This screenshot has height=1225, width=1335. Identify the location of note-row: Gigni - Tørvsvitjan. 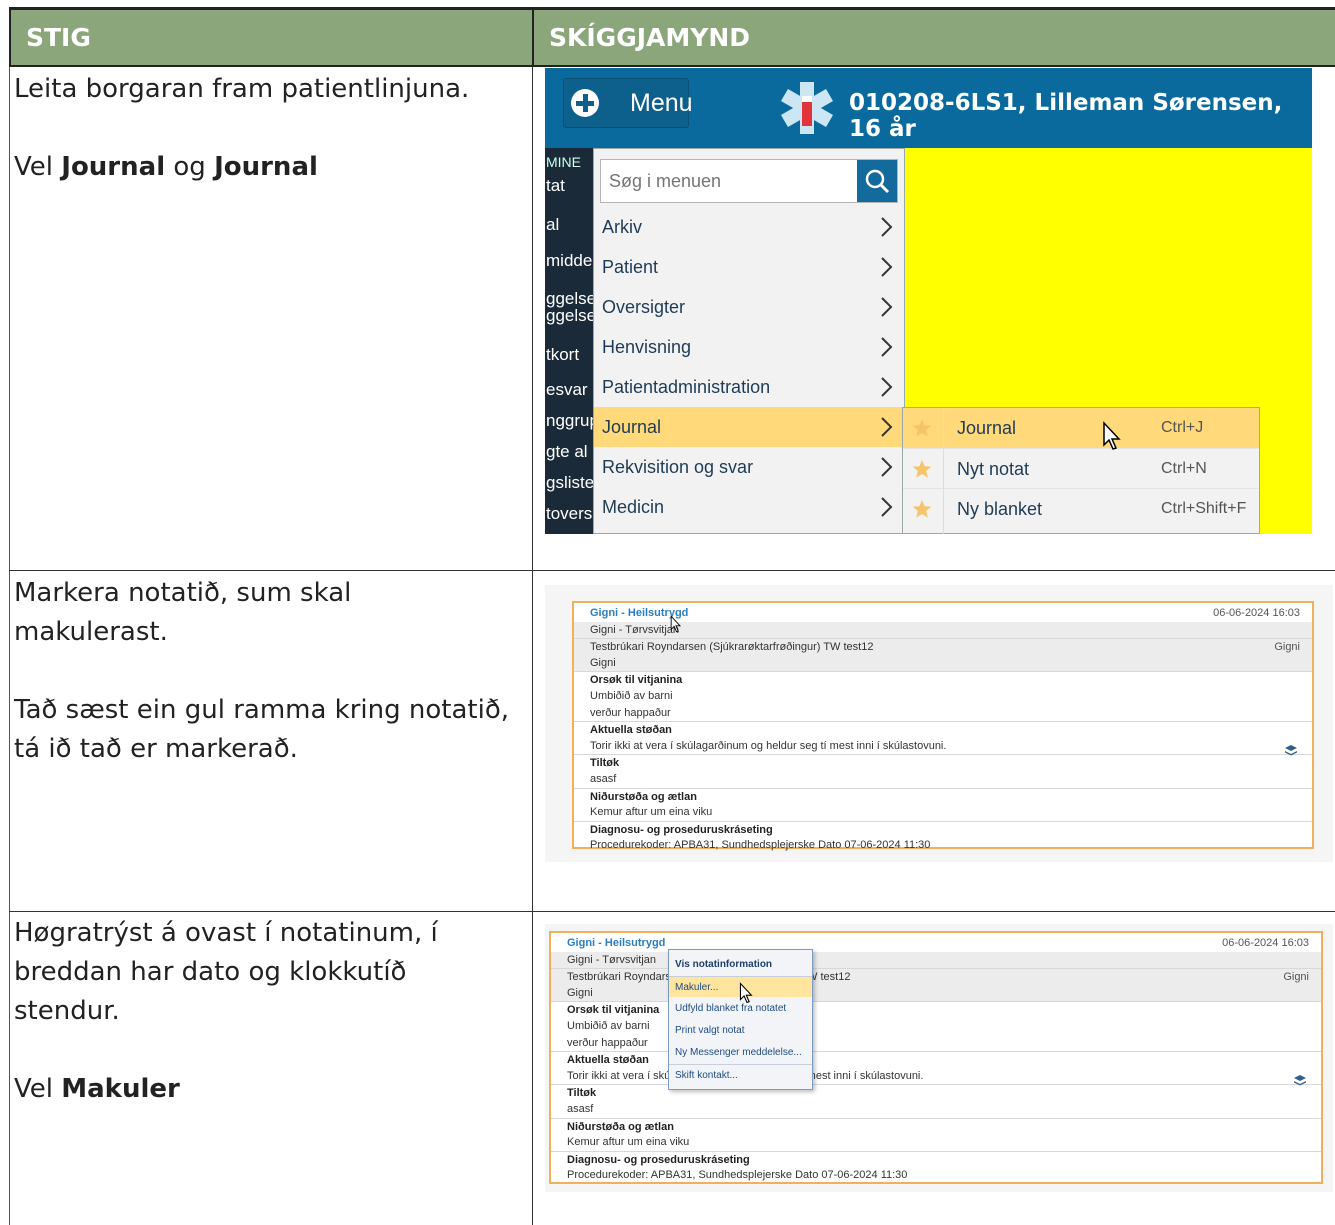
(936, 960).